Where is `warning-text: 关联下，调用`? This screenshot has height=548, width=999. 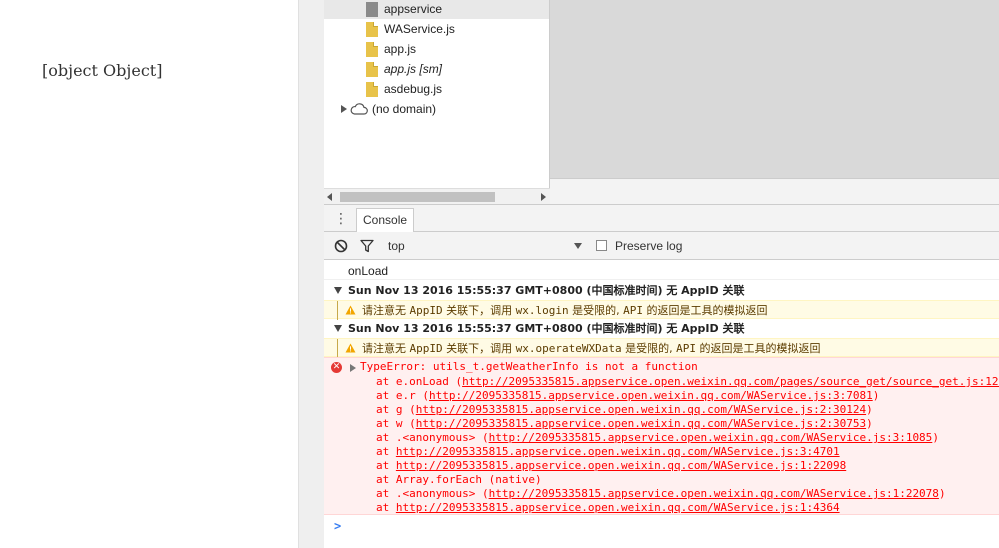 warning-text: 关联下，调用 is located at coordinates (479, 310).